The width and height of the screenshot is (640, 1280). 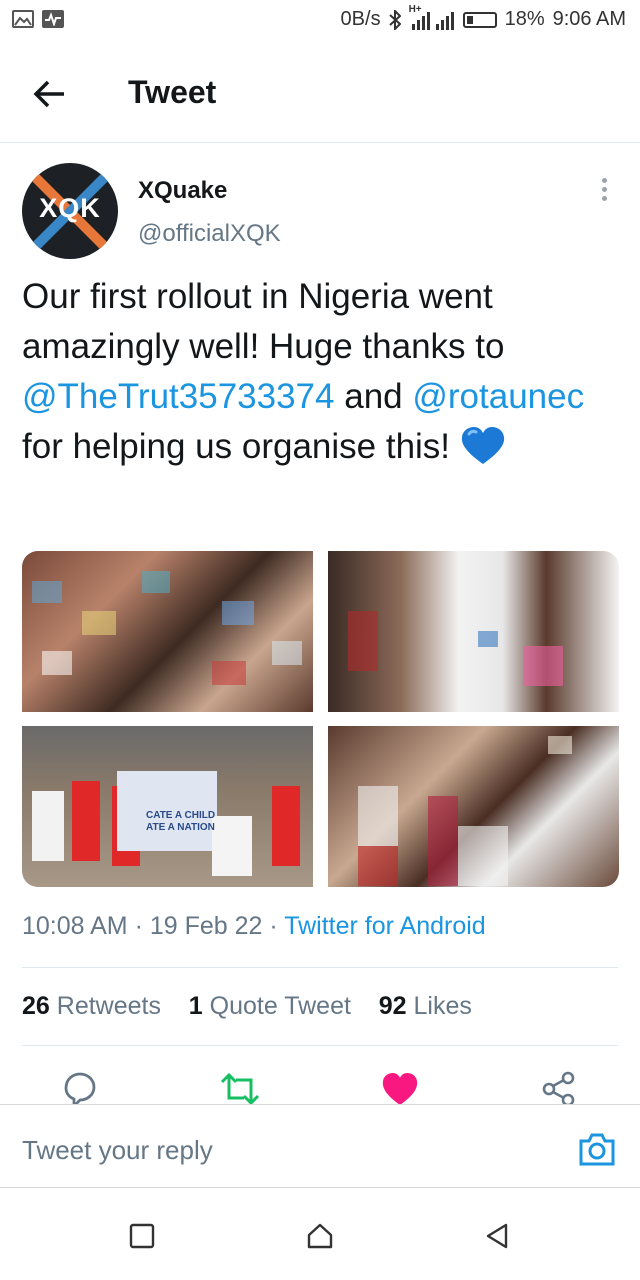 I want to click on reply-composer: Tweet your reply, so click(x=320, y=1146).